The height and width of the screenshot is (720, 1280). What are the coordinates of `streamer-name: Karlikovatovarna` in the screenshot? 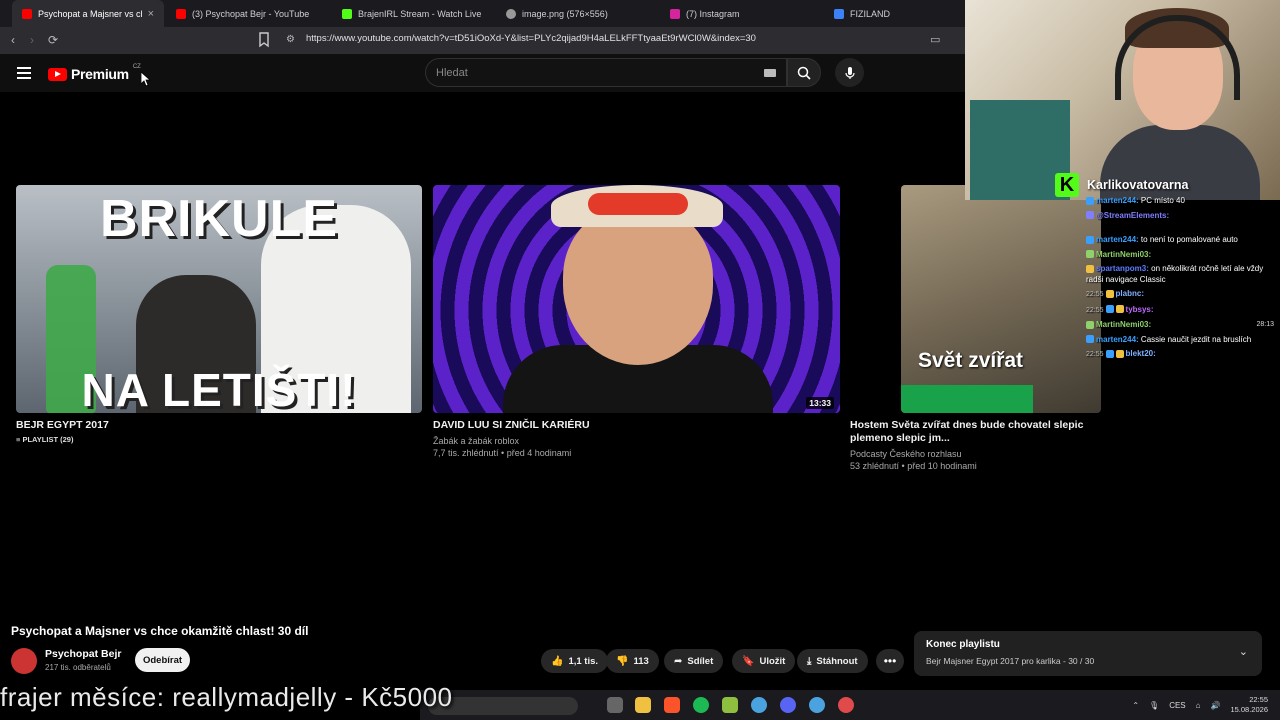 It's located at (1138, 185).